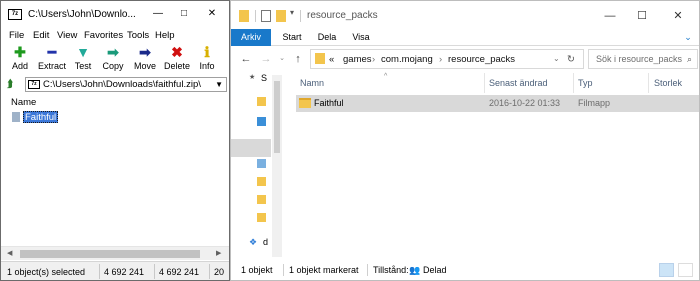 The image size is (700, 281). Describe the element at coordinates (255, 16) in the screenshot. I see `divider` at that location.